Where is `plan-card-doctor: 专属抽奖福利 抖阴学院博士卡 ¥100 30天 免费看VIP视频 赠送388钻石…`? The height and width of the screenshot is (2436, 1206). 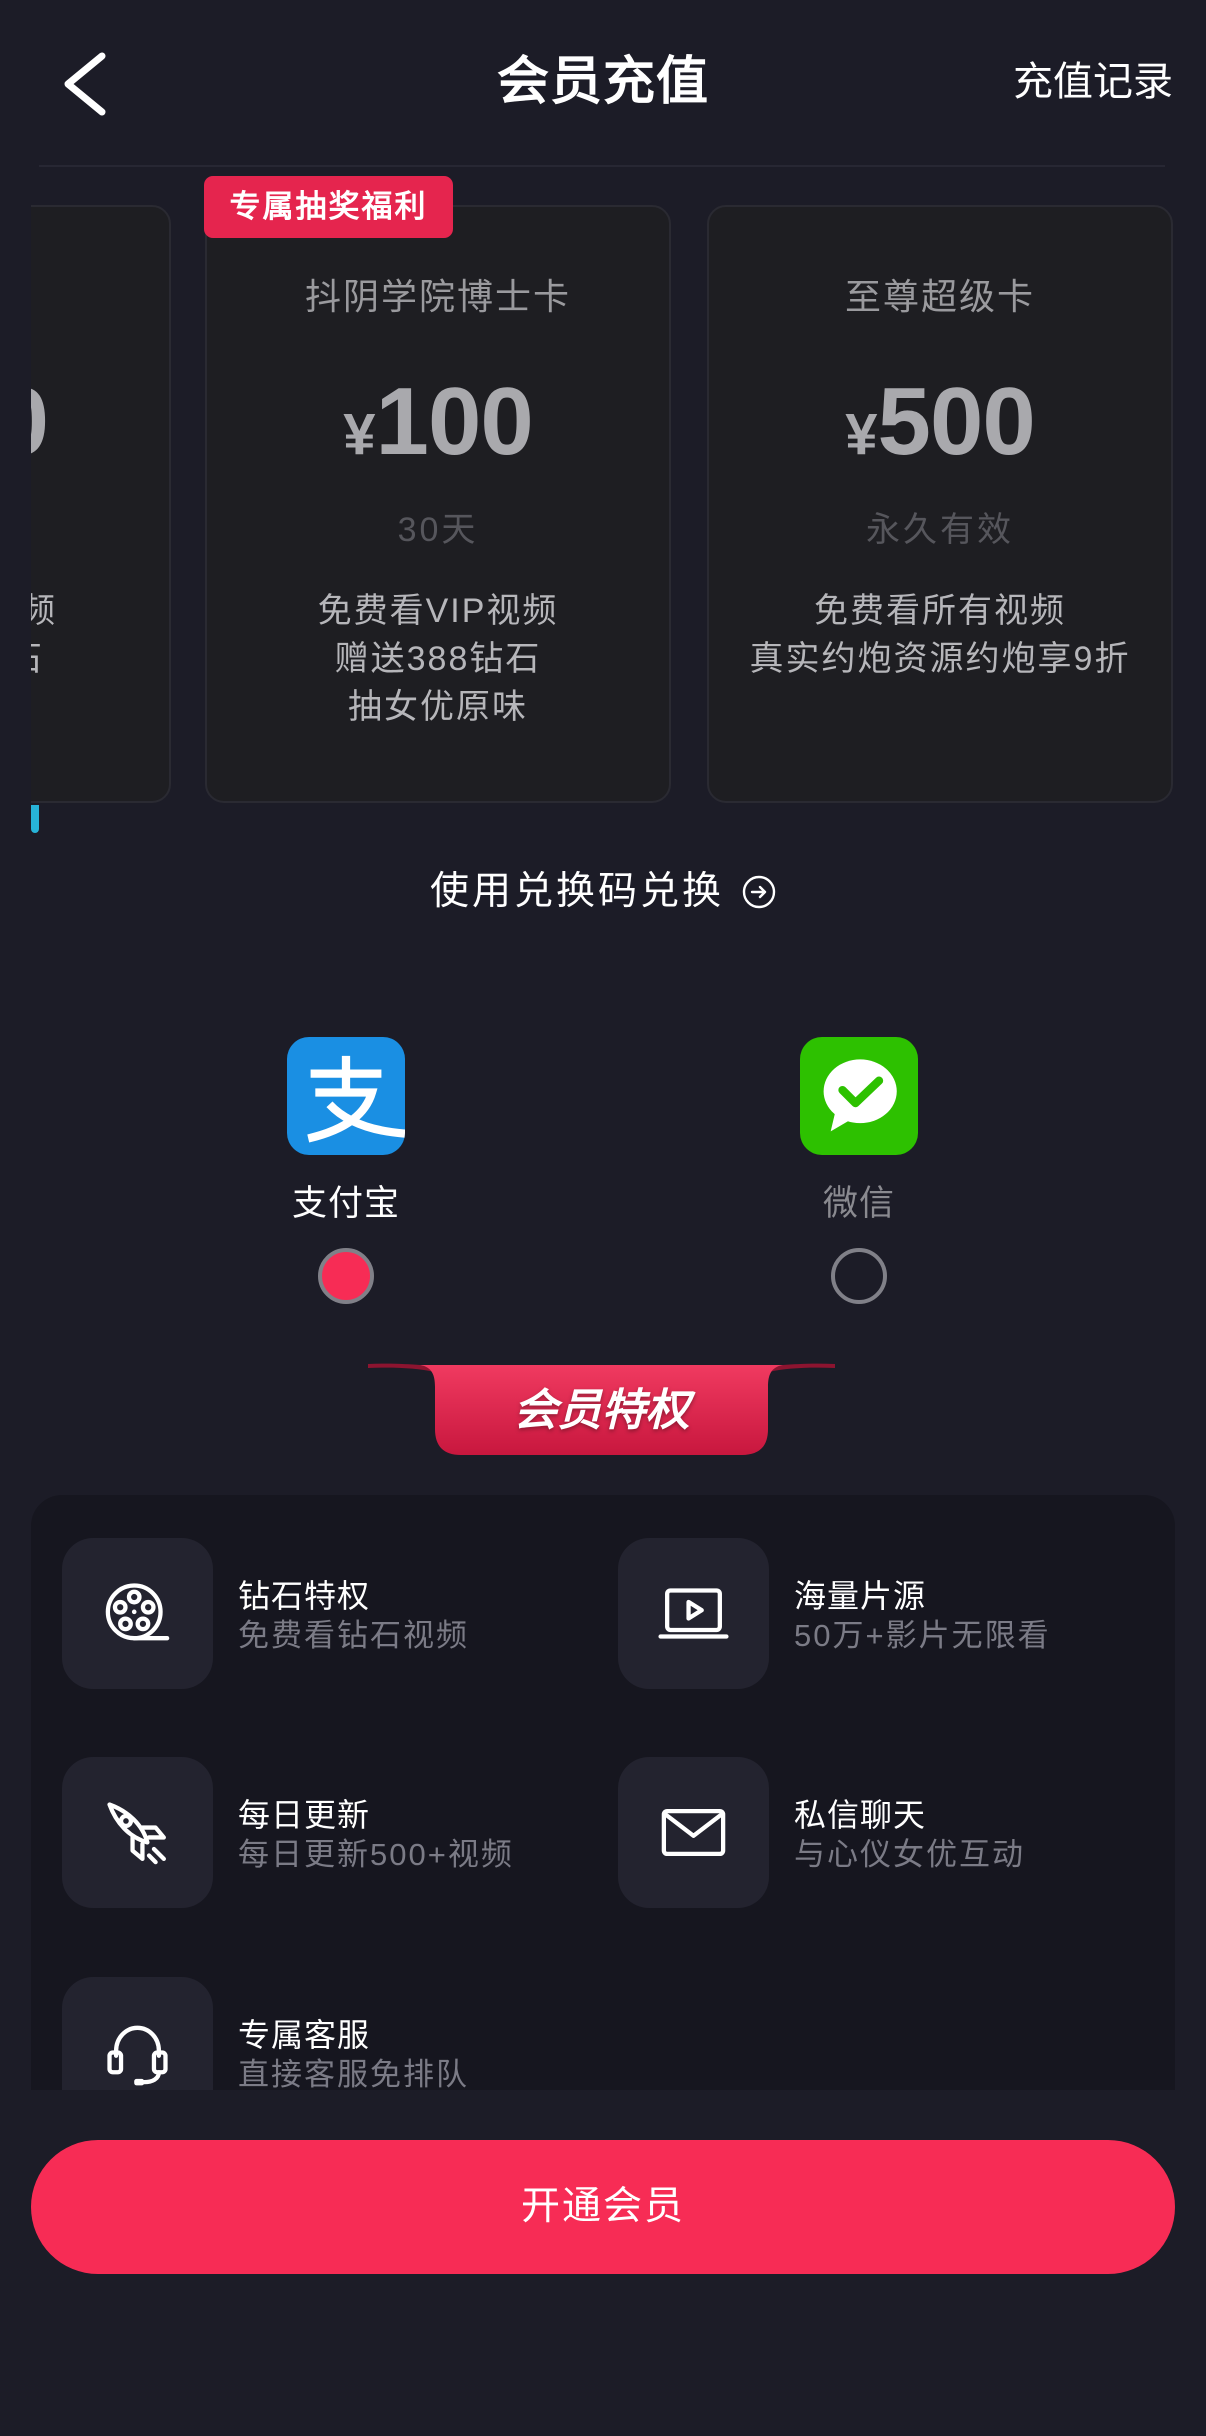
plan-card-doctor: 专属抽奖福利 抖阴学院博士卡 ¥100 30天 免费看VIP视频 赠送388钻石… is located at coordinates (437, 489).